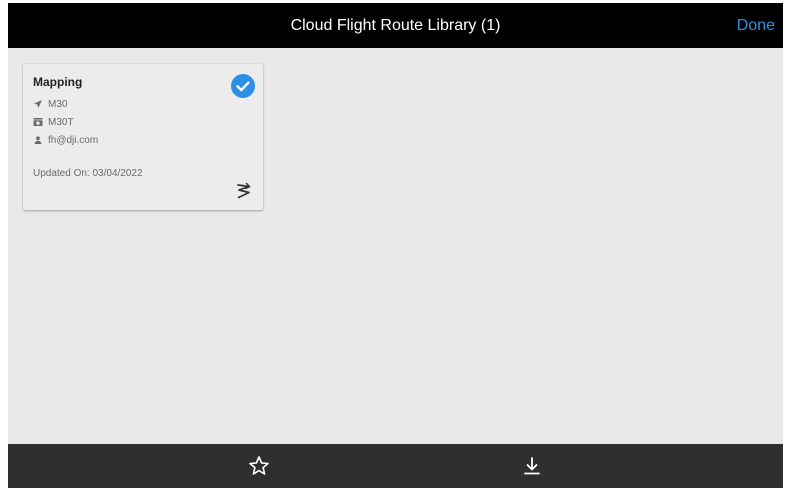  I want to click on camera-icon, so click(38, 122).